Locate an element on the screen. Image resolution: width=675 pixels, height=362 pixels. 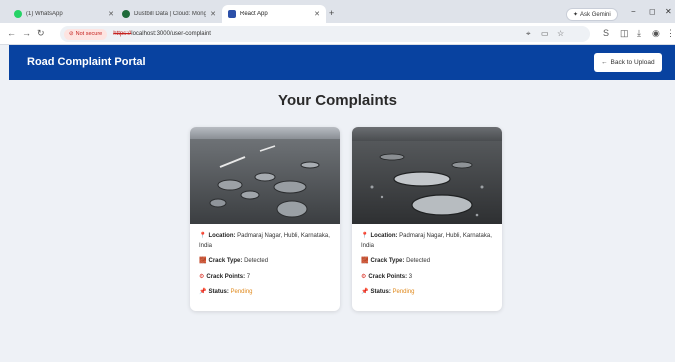
minimize-icon: − is located at coordinates (633, 11).